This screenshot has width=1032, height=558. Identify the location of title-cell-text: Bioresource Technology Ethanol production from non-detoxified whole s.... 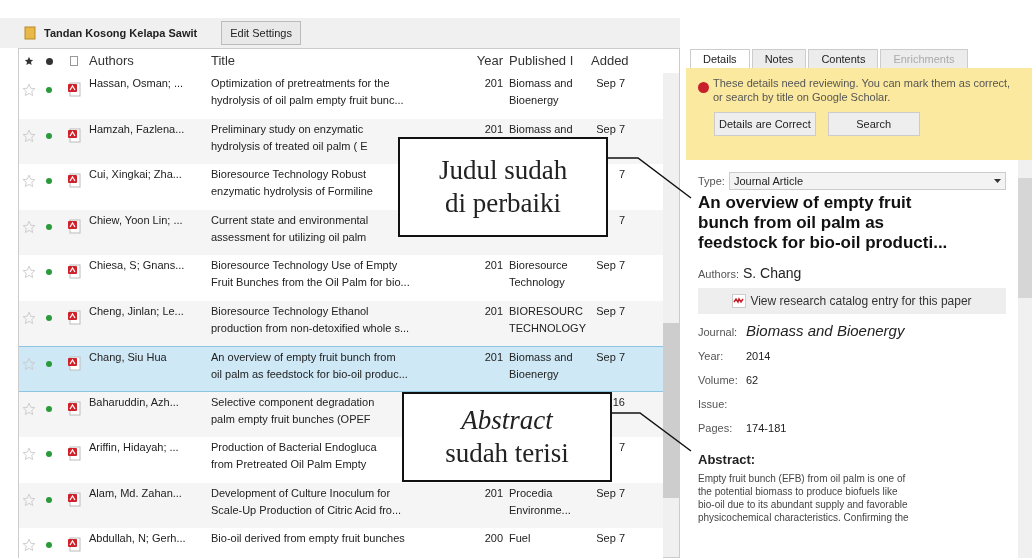
(310, 319).